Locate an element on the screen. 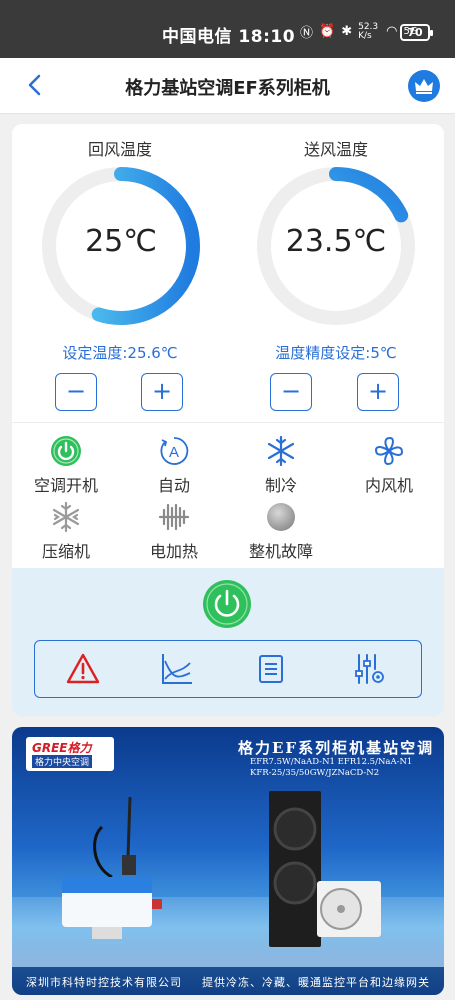 The height and width of the screenshot is (1000, 455). svg-text: A is located at coordinates (174, 452).